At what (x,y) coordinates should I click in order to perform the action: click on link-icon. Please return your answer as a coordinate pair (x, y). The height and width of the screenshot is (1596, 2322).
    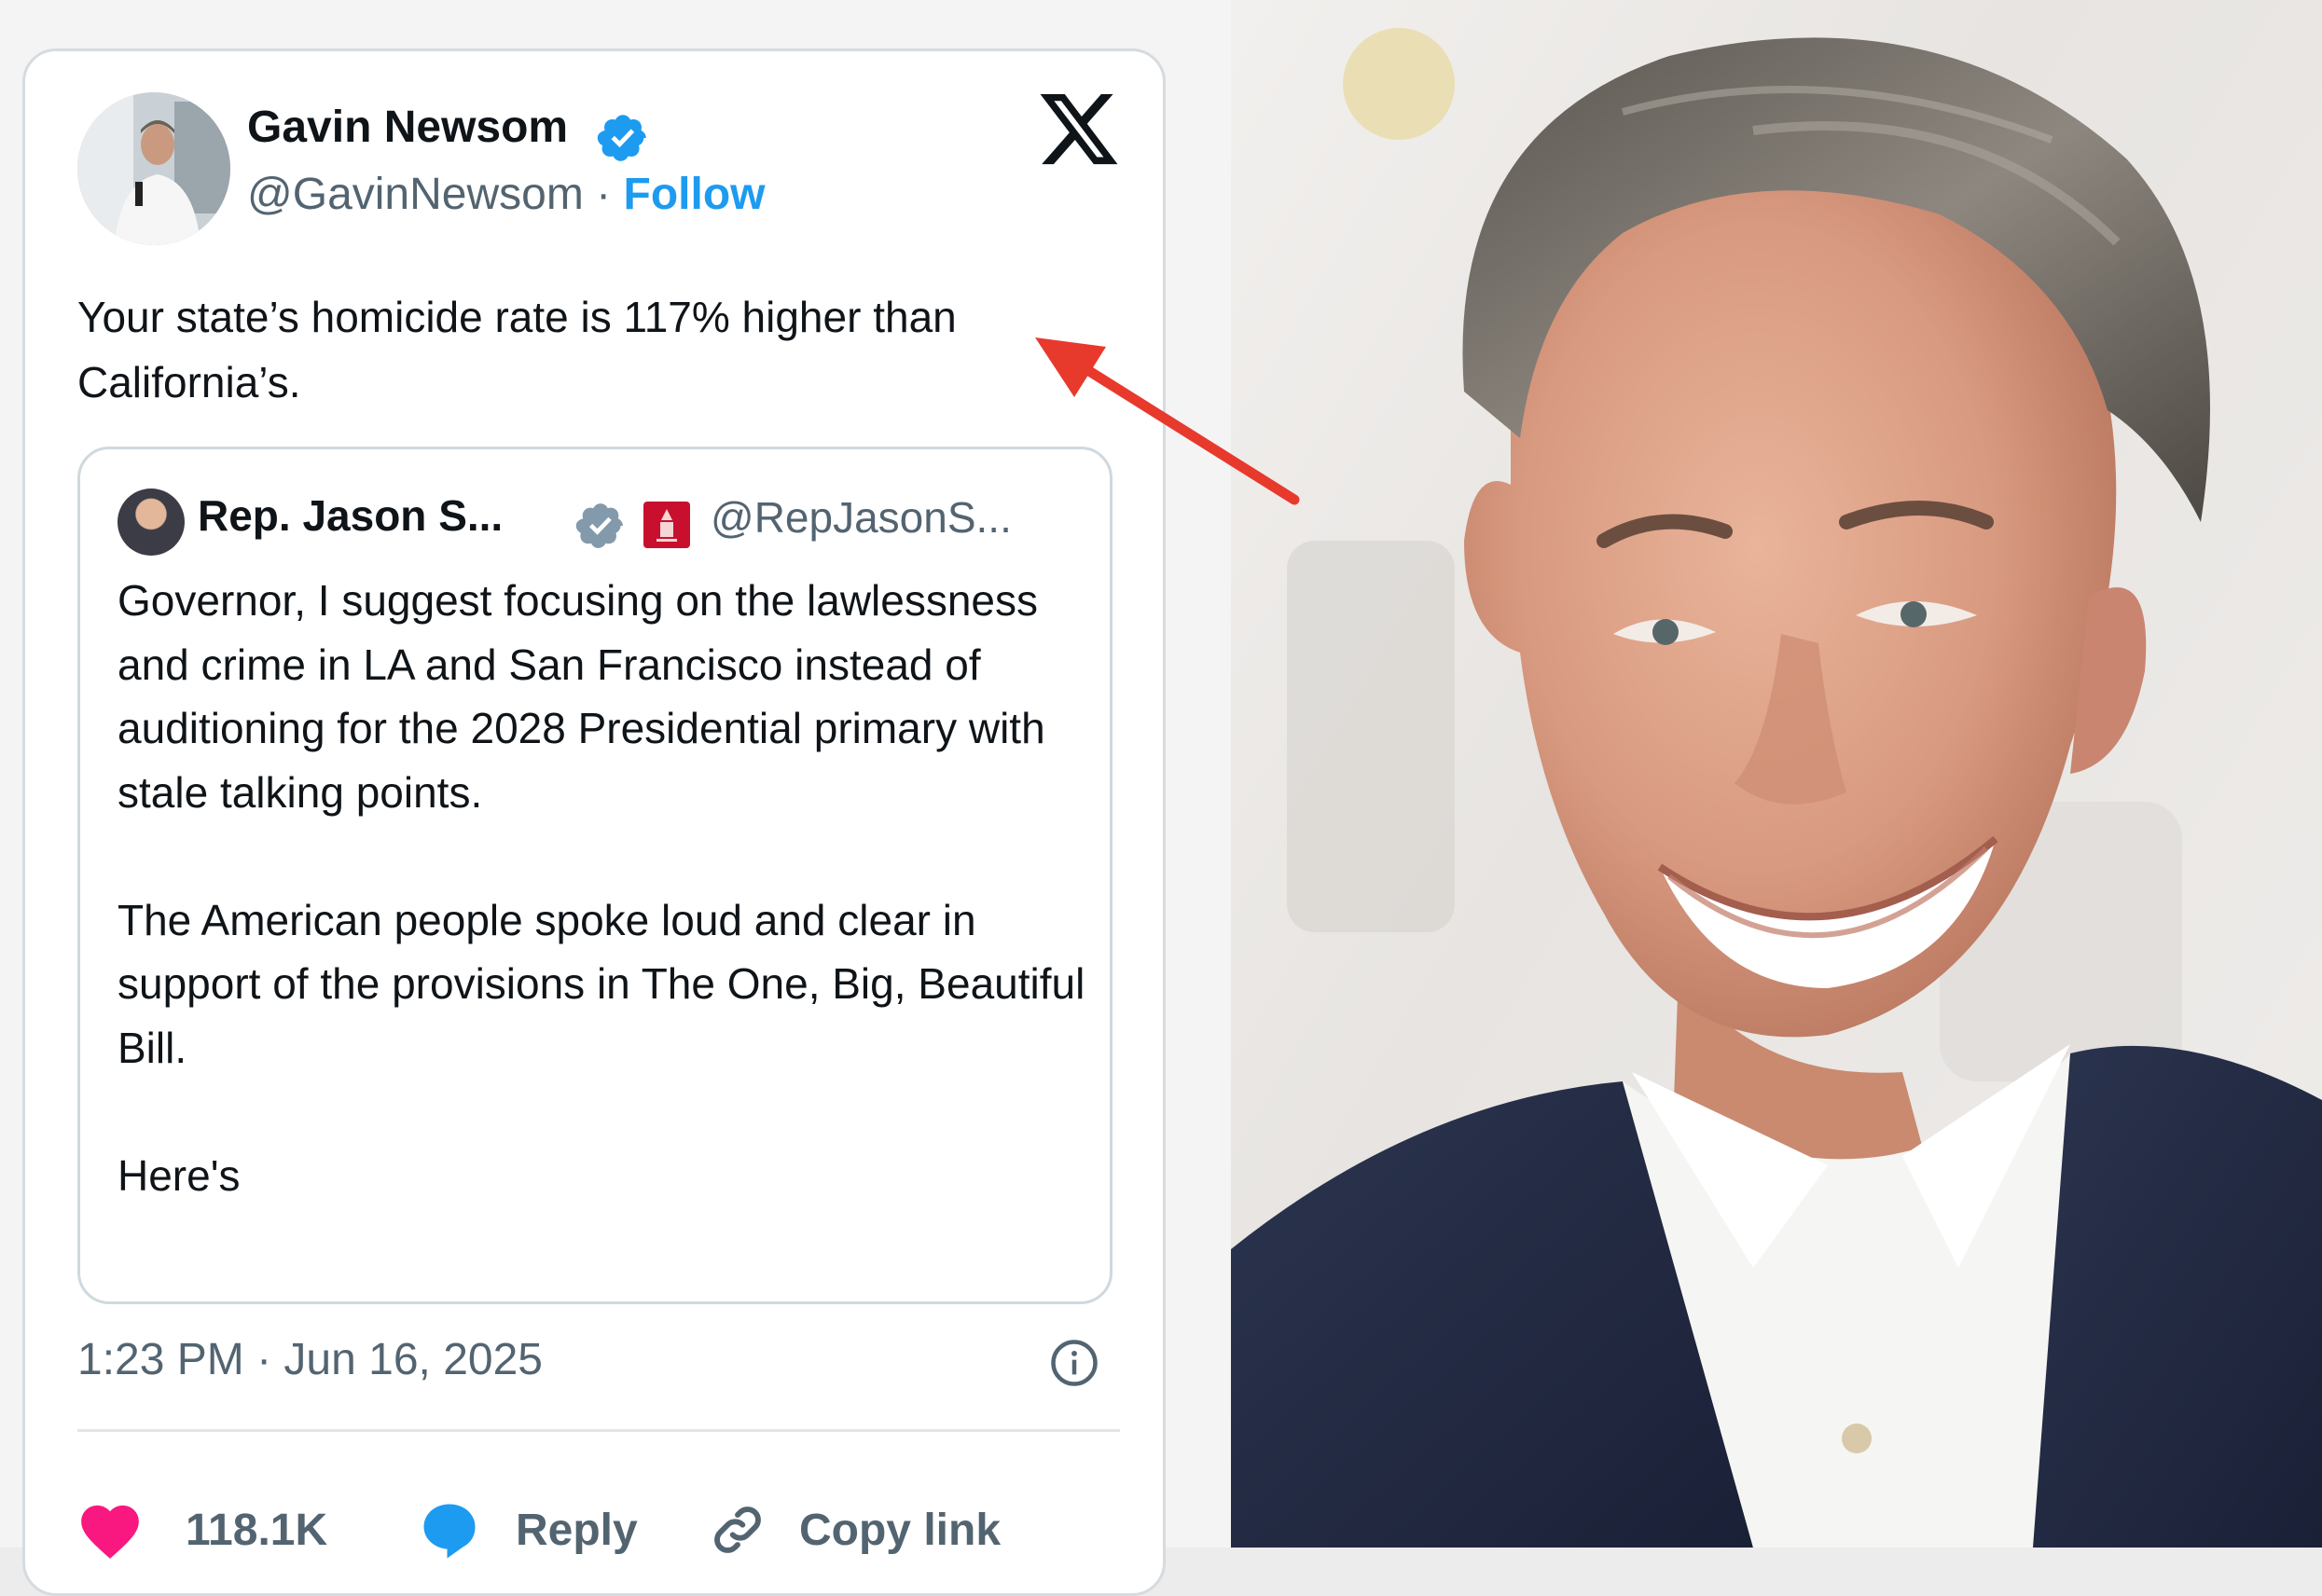
    Looking at the image, I should click on (737, 1530).